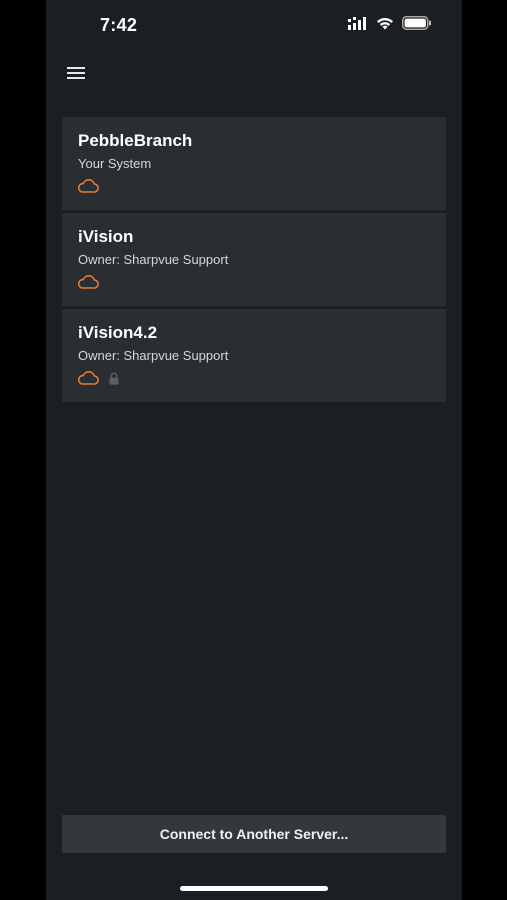 The height and width of the screenshot is (900, 507). What do you see at coordinates (118, 332) in the screenshot?
I see `server-name: iVision4.2` at bounding box center [118, 332].